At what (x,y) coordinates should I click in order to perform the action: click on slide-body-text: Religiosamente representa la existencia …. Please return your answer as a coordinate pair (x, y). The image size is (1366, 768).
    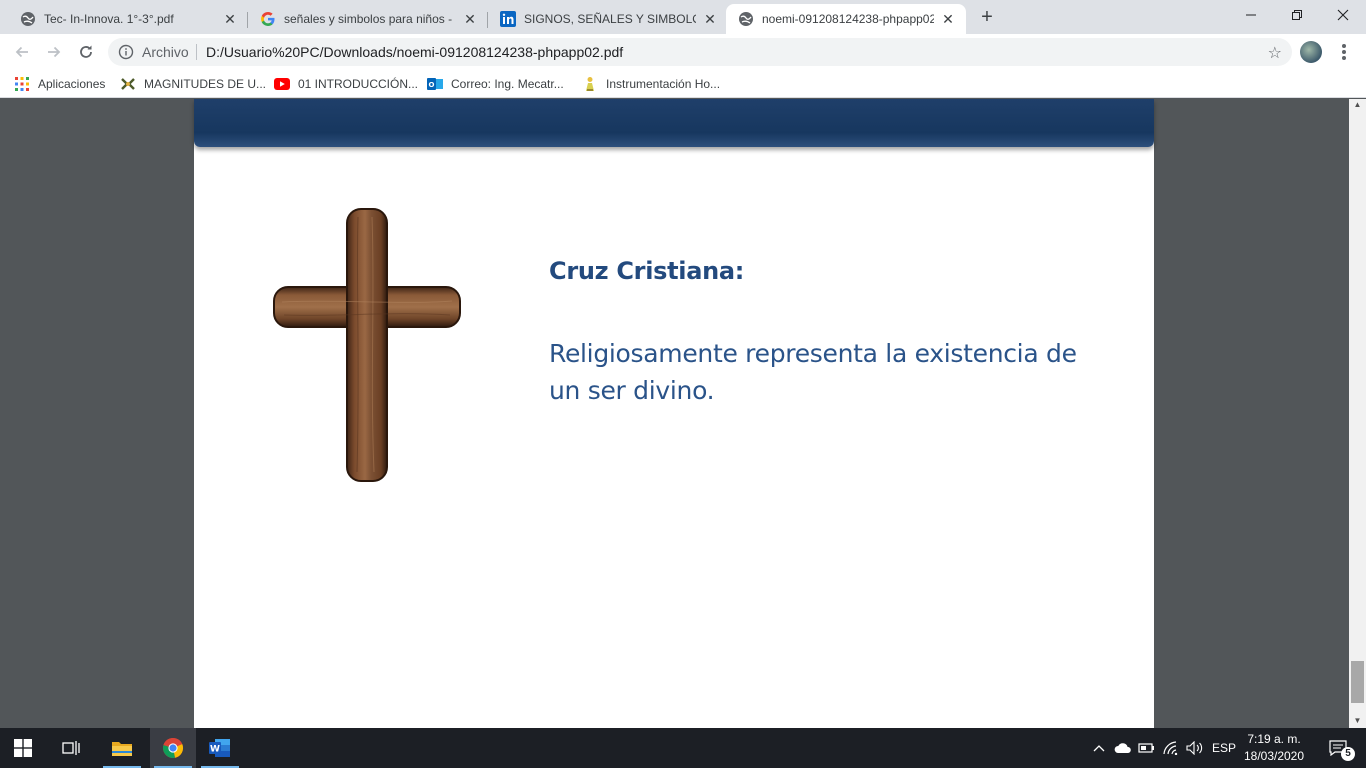
    Looking at the image, I should click on (813, 372).